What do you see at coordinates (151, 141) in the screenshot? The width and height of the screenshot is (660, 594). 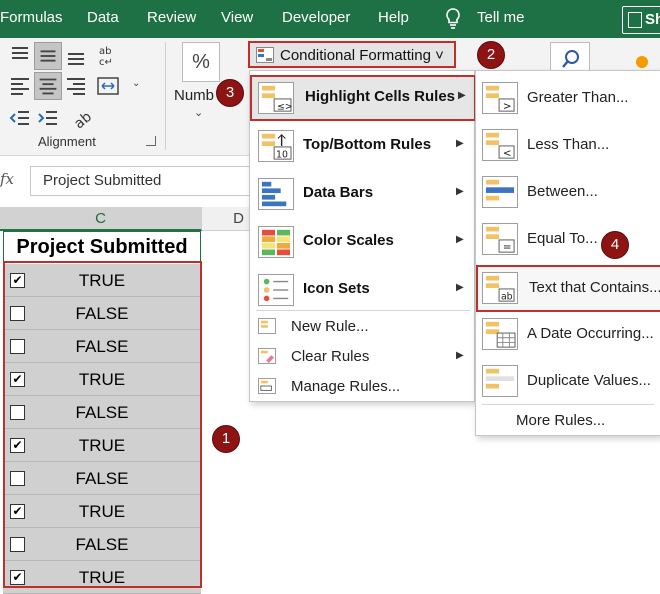 I see `alignment-launcher-icon` at bounding box center [151, 141].